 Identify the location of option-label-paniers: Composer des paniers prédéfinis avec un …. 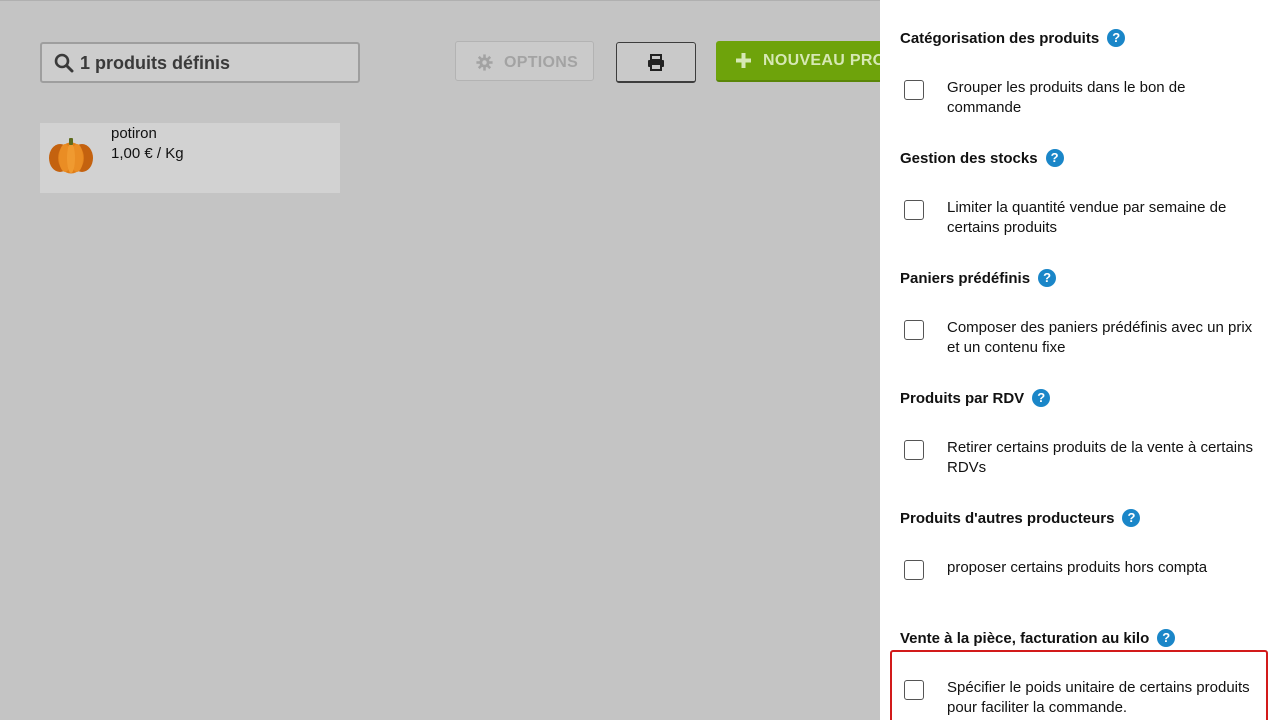
(1100, 337).